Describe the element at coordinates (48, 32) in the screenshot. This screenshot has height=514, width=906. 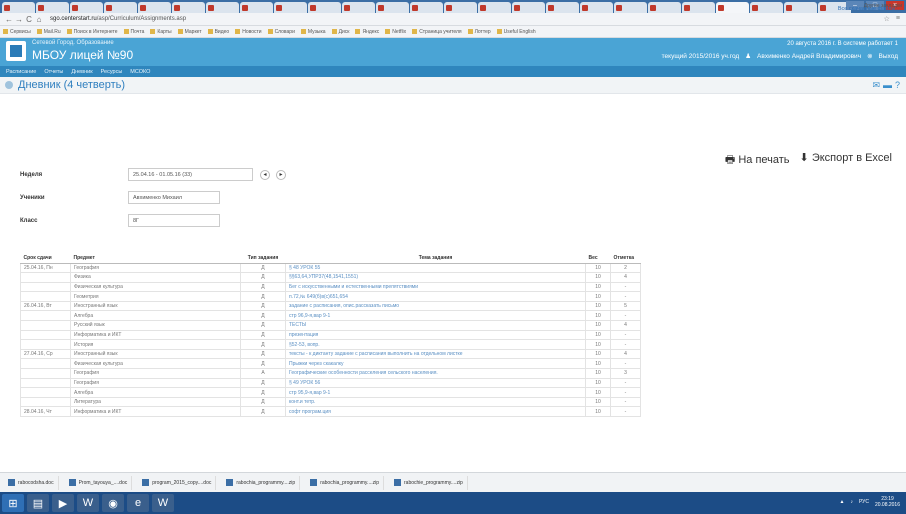
I see `bookmark-item: Mail.Ru` at that location.